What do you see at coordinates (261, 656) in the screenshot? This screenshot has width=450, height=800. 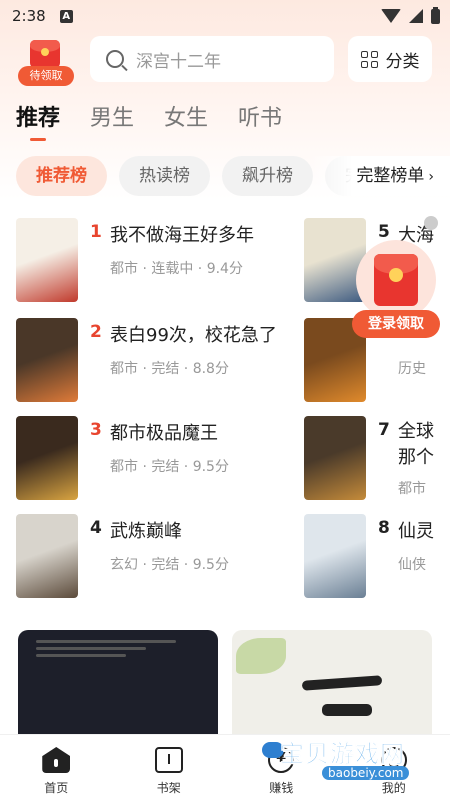 I see `leaf-decoration` at bounding box center [261, 656].